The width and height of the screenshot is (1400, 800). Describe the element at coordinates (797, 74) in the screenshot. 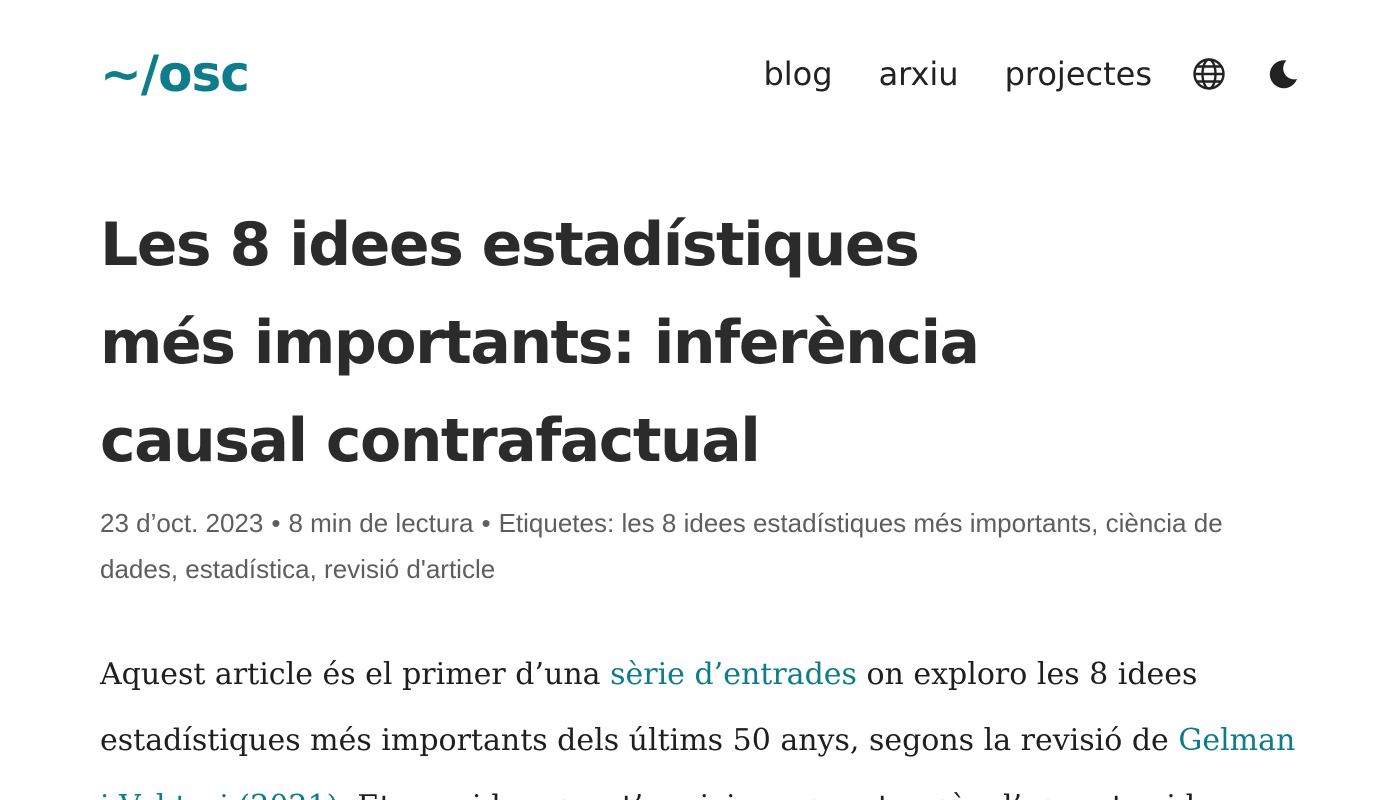

I see `nav-blog-link: blog` at that location.